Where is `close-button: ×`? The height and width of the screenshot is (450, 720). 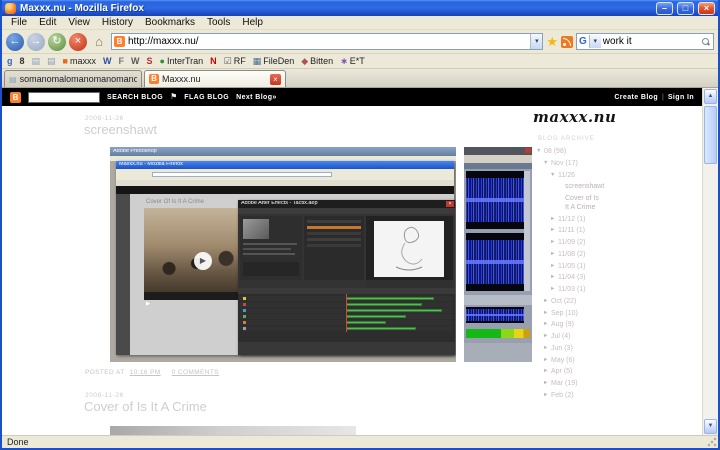 close-button: × is located at coordinates (706, 8).